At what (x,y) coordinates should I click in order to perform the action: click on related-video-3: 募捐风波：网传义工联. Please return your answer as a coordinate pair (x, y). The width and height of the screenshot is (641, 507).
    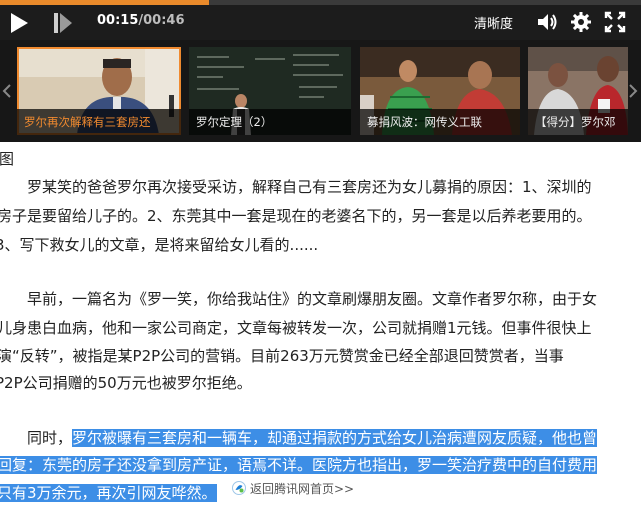
    Looking at the image, I should click on (440, 91).